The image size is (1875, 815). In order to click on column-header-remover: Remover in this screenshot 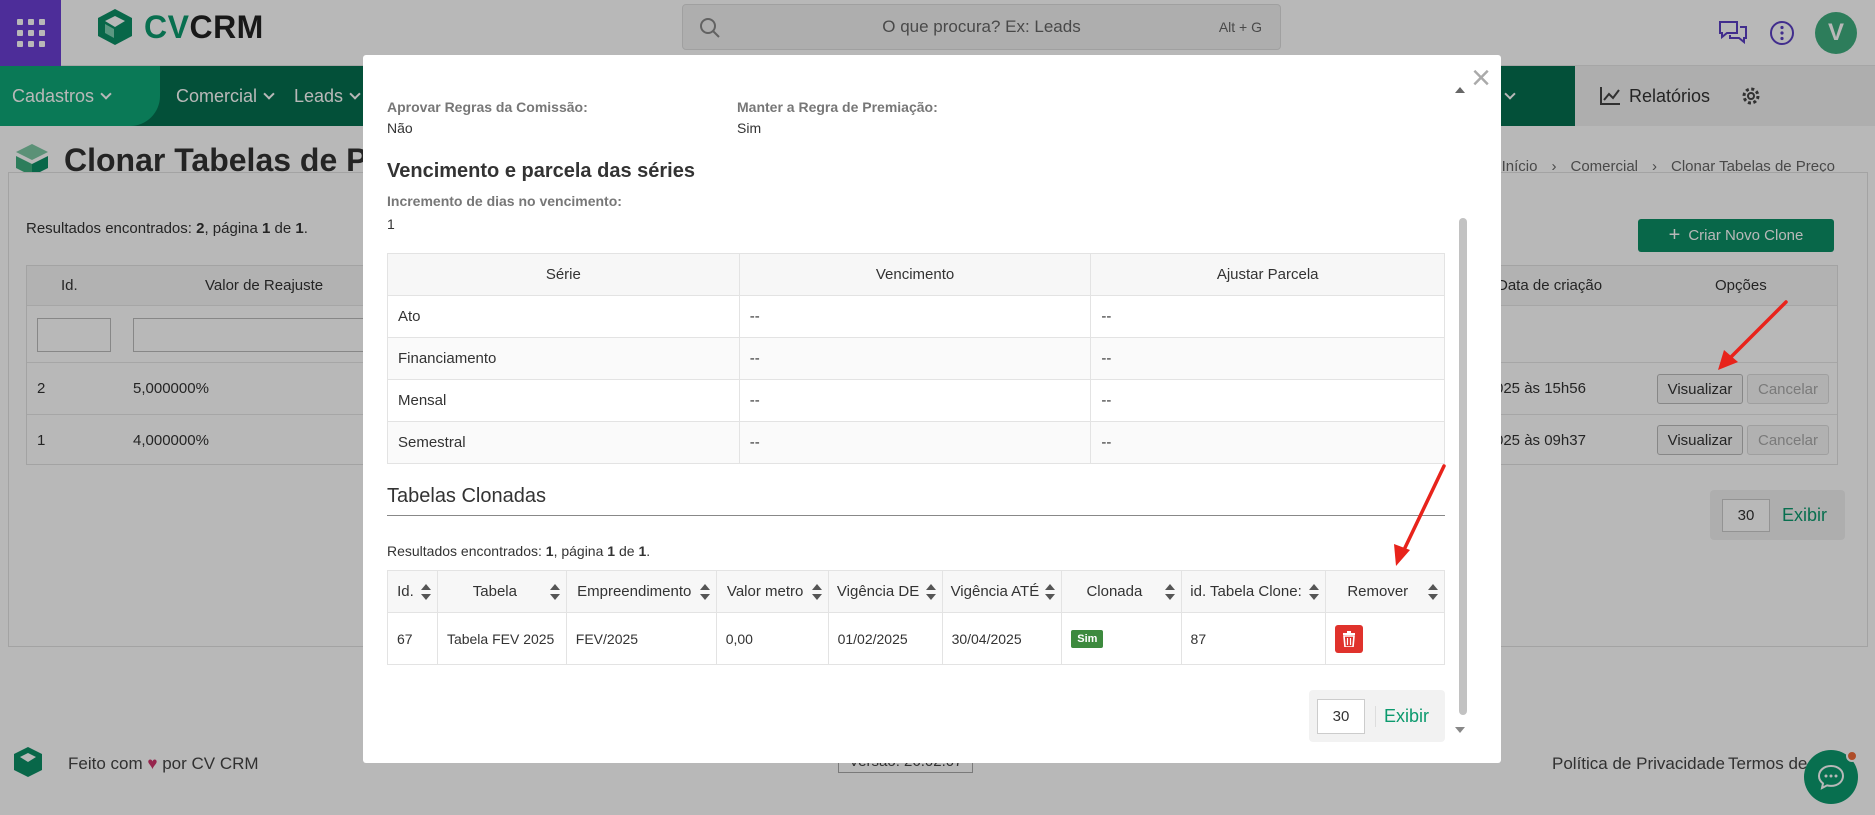, I will do `click(1385, 591)`.